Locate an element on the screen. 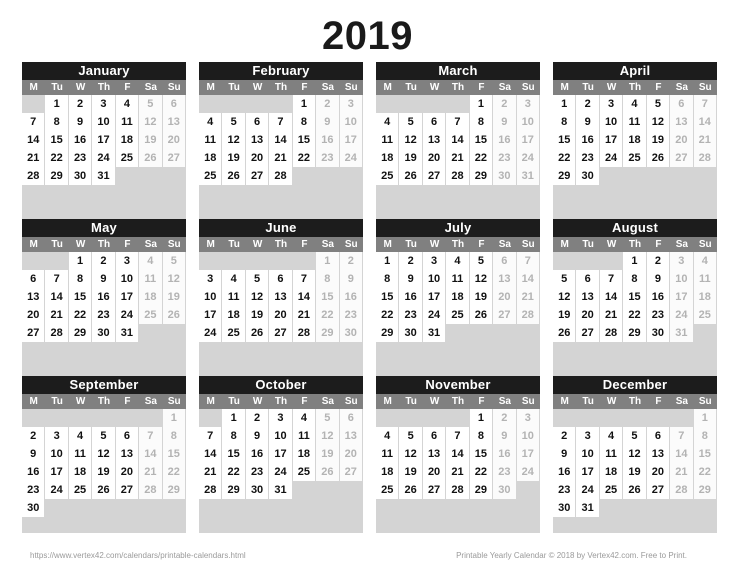 This screenshot has width=735, height=568. day-cell: 1 is located at coordinates (481, 418).